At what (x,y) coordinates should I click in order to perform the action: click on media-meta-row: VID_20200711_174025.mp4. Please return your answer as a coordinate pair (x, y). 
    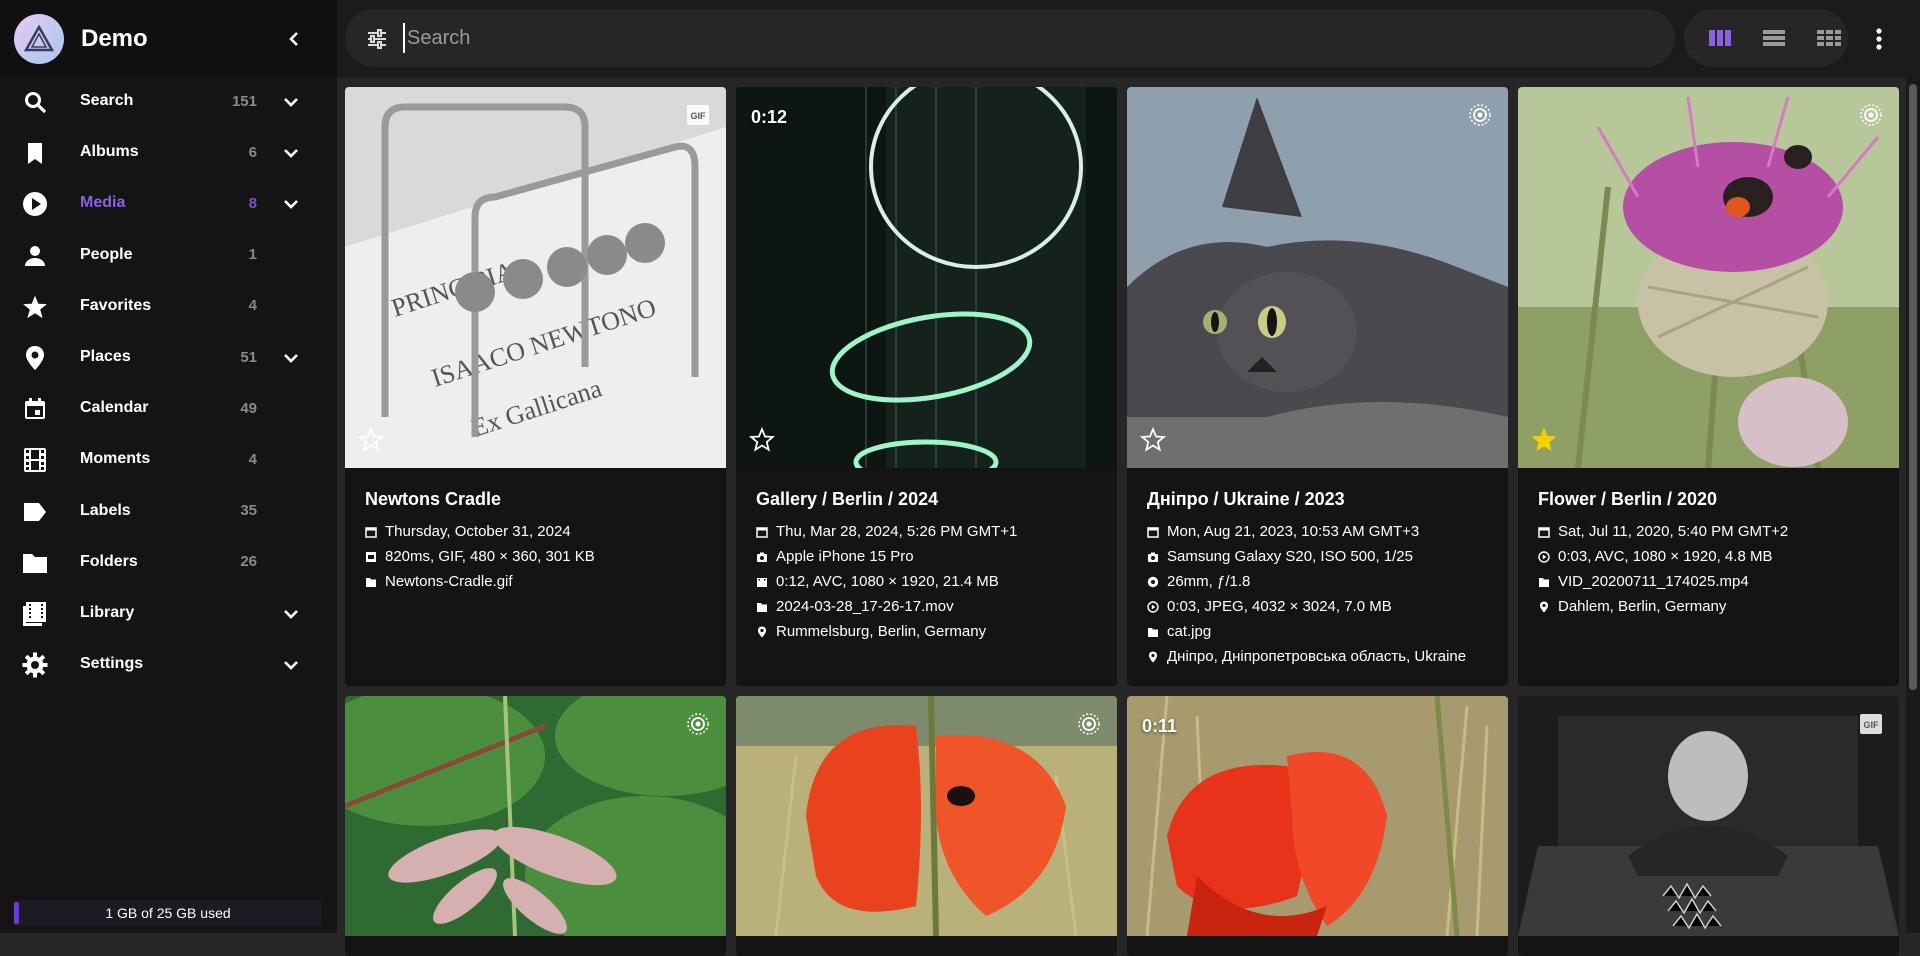
    Looking at the image, I should click on (1643, 581).